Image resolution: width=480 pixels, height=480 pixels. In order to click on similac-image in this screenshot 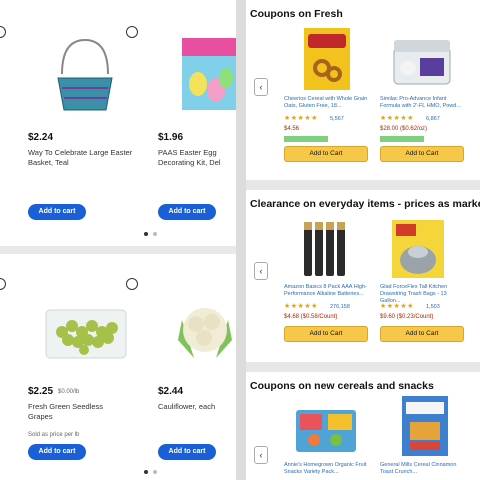, I will do `click(422, 60)`.